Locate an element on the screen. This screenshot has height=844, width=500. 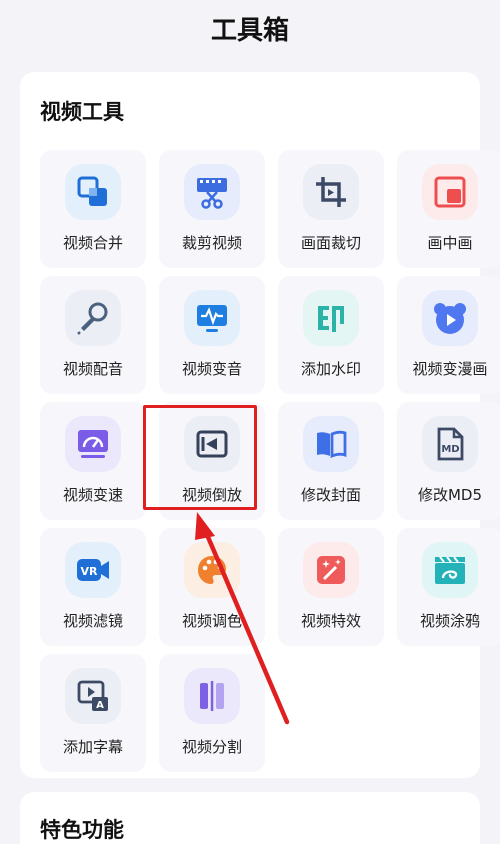
tool-label: 视频分割 is located at coordinates (211, 747).